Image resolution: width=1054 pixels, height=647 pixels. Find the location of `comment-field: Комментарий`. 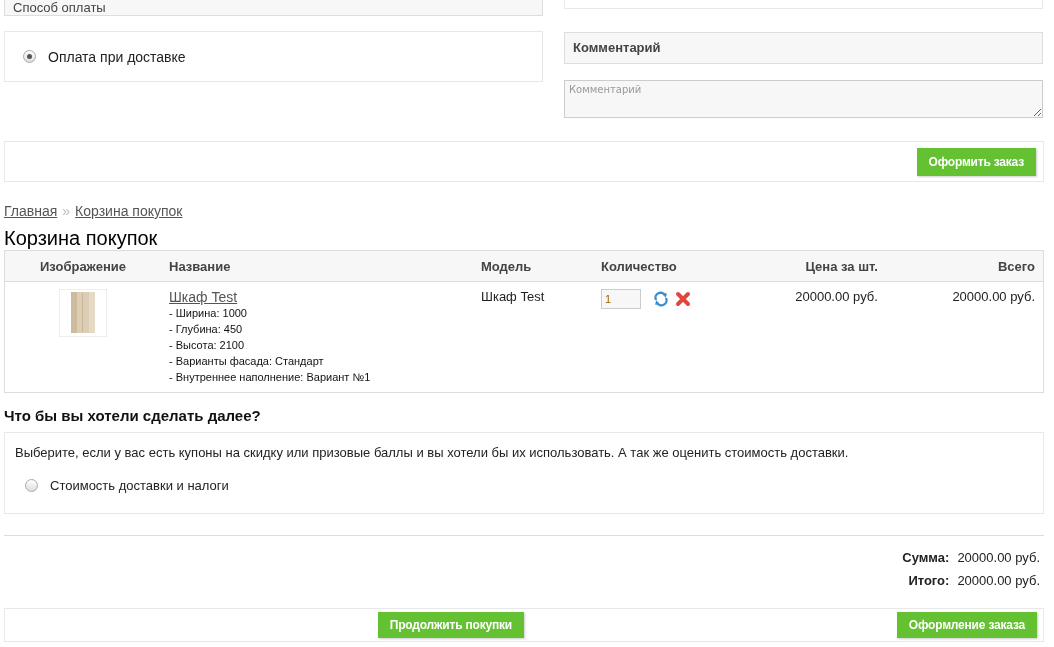

comment-field: Комментарий is located at coordinates (803, 99).